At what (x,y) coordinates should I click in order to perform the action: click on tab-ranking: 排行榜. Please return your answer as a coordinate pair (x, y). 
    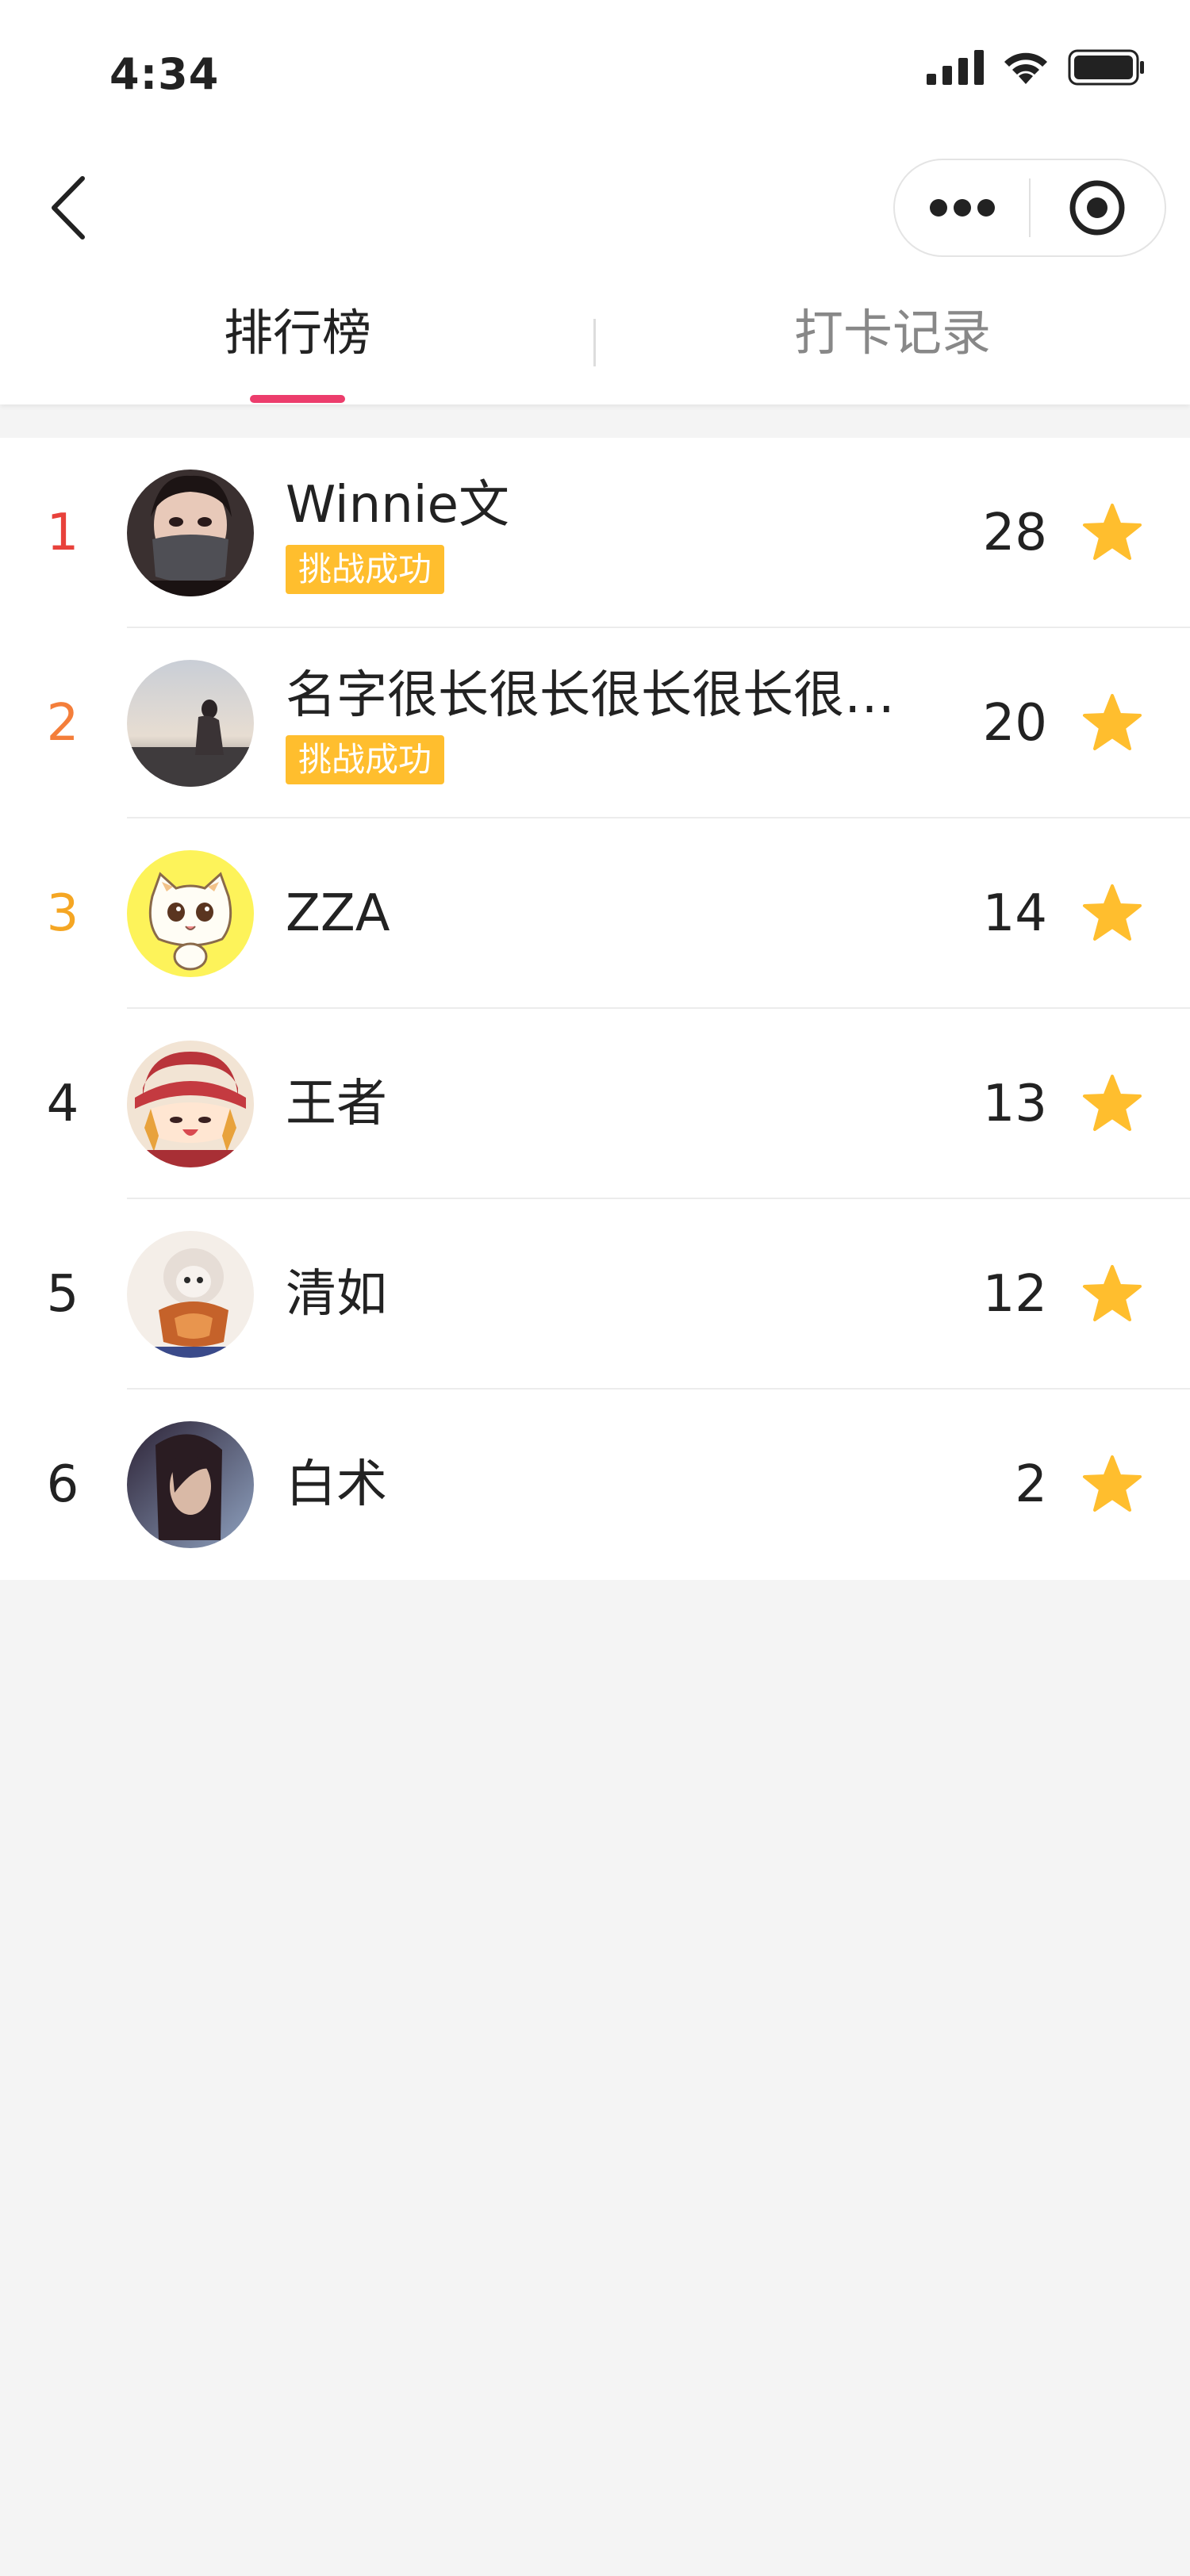
    Looking at the image, I should click on (297, 348).